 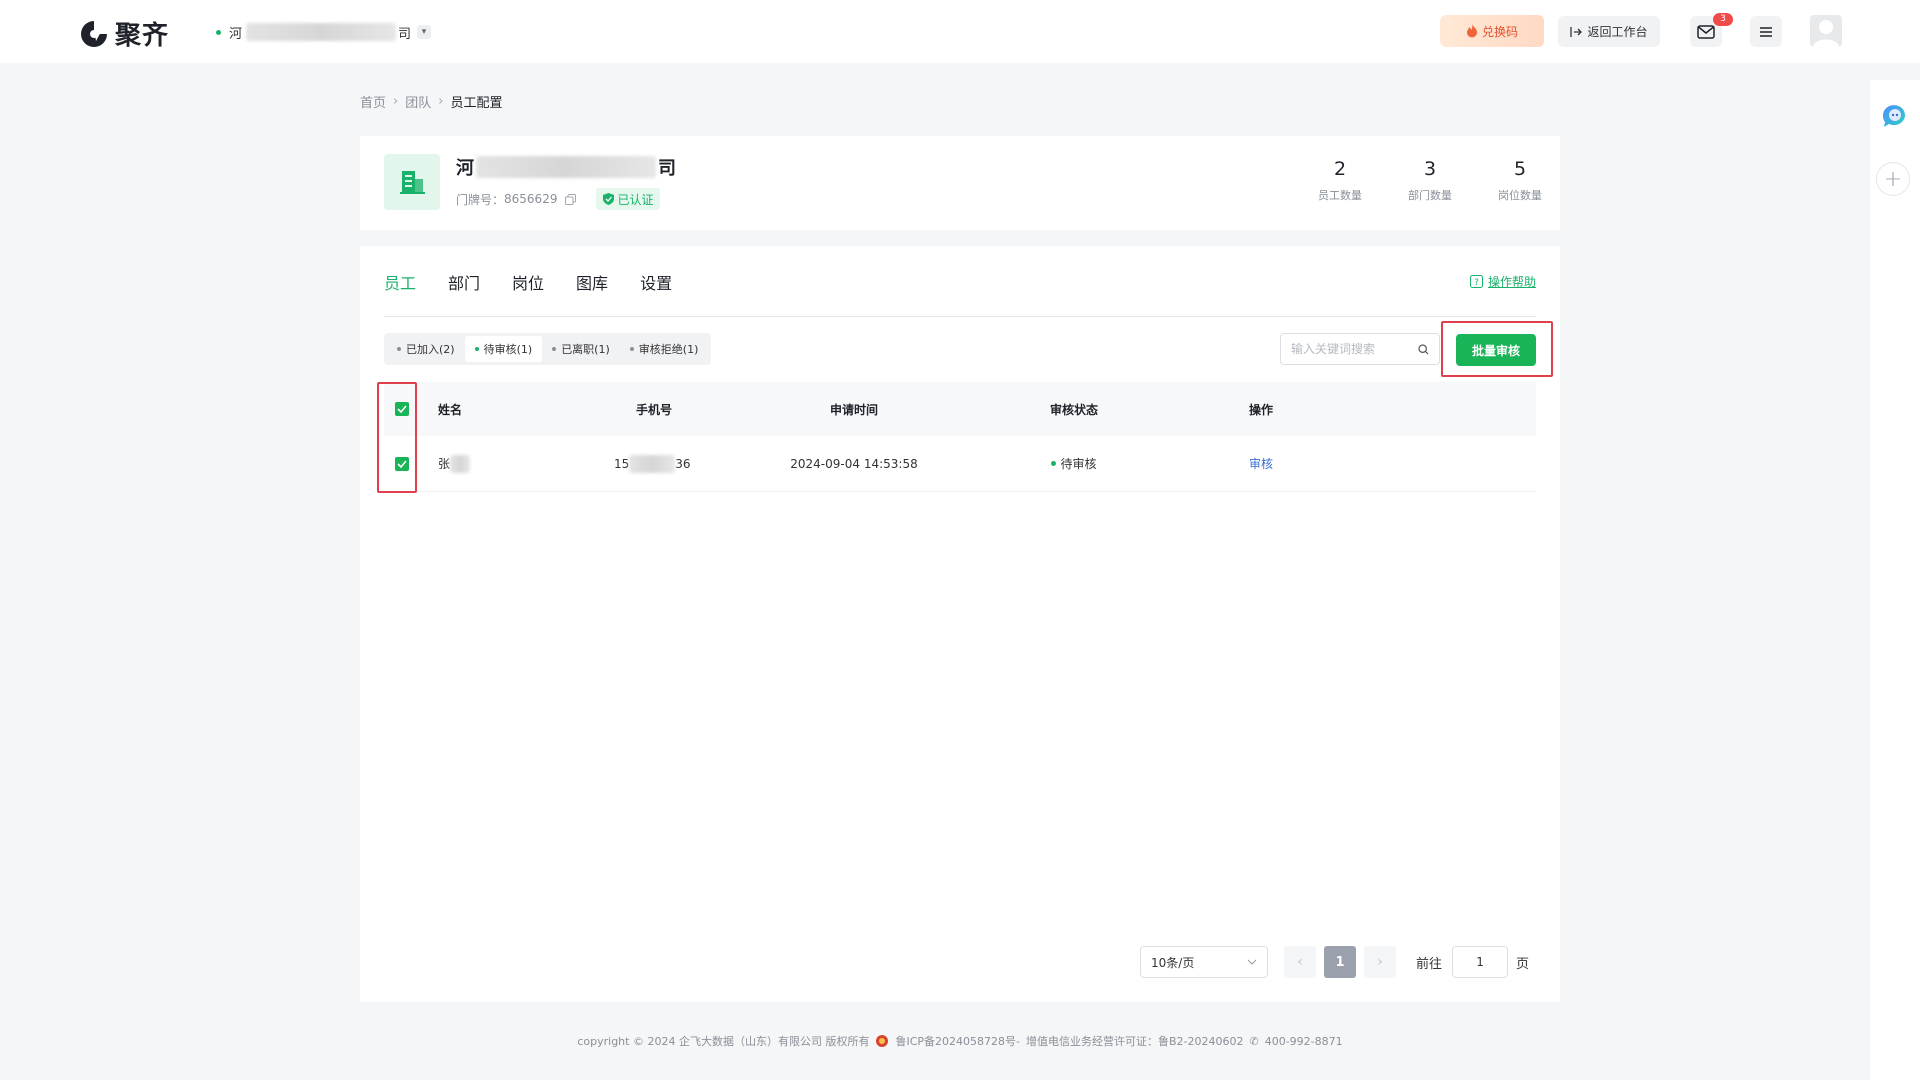 I want to click on filter-pending: 待审核(1), so click(x=503, y=349).